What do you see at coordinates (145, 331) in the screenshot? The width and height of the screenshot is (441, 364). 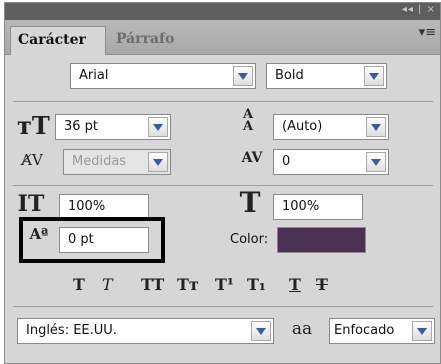 I see `language-select: Inglés: EE.UU.` at bounding box center [145, 331].